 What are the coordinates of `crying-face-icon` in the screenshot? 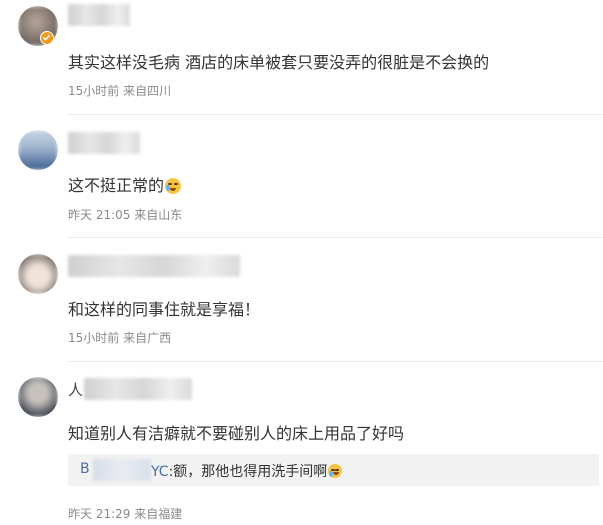 It's located at (173, 186).